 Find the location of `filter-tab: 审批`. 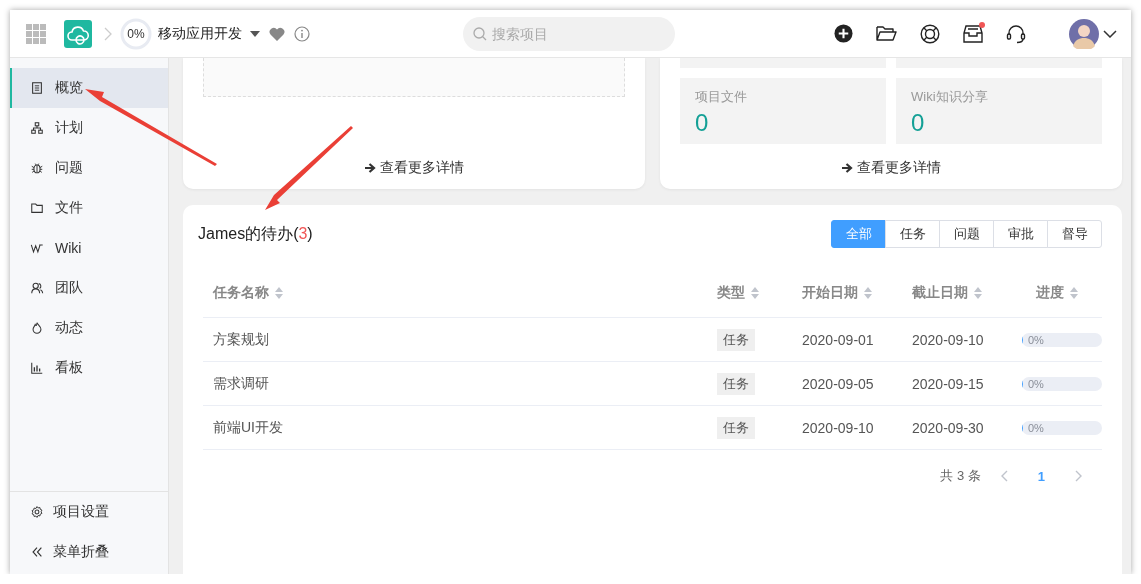

filter-tab: 审批 is located at coordinates (1020, 234).